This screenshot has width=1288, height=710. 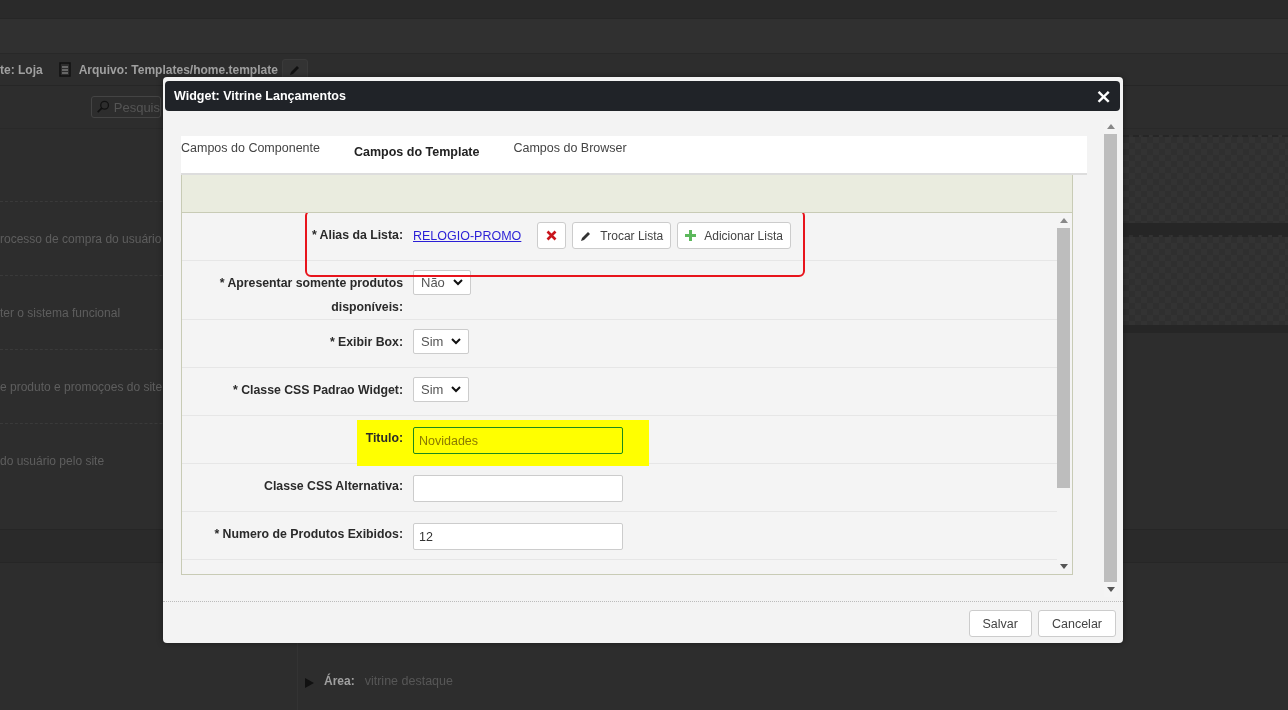 I want to click on add-list-button: Adicionar Lista, so click(x=734, y=235).